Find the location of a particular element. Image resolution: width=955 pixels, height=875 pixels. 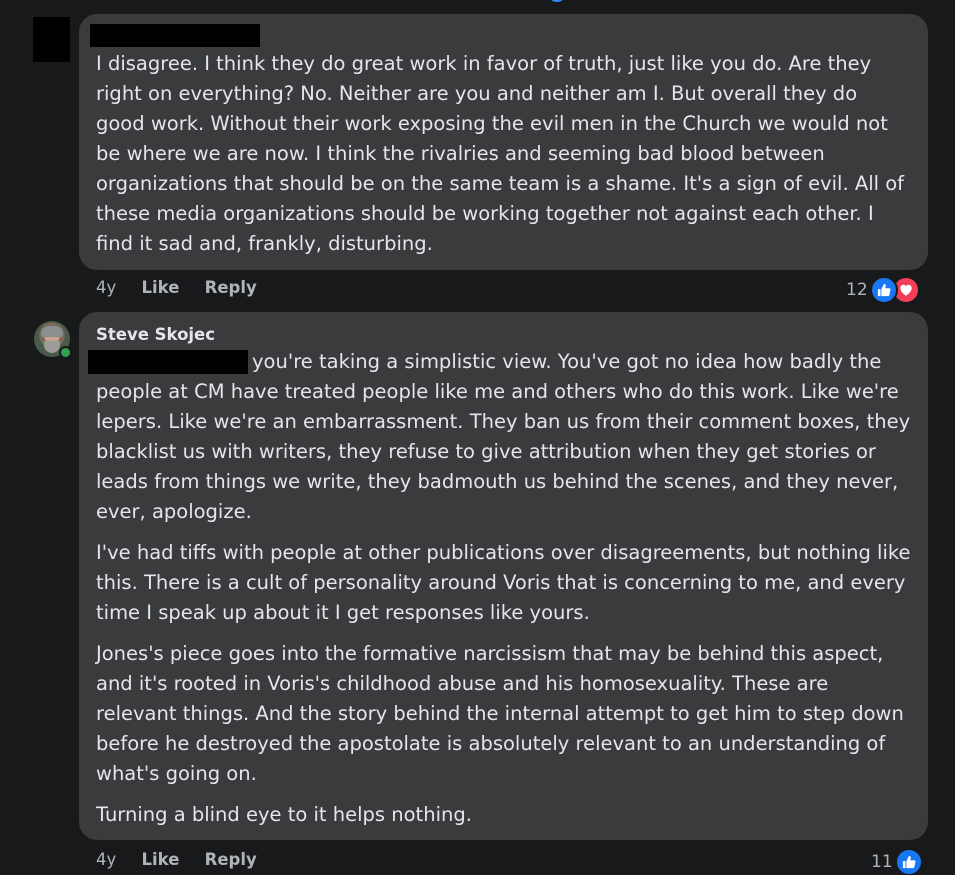

avatar-photo-detail is located at coordinates (52, 347).